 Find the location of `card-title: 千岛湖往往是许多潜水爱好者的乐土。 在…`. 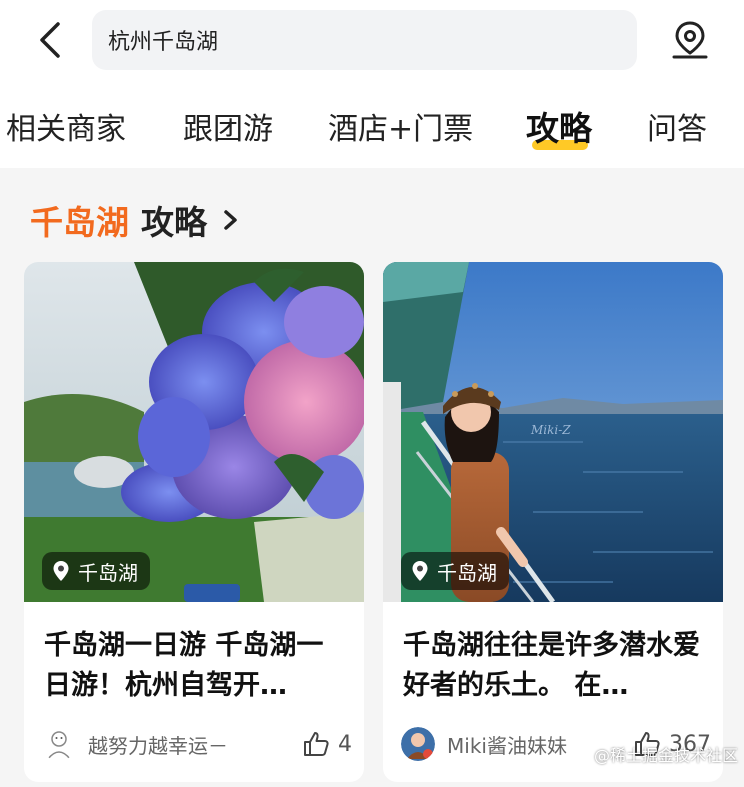

card-title: 千岛湖往往是许多潜水爱好者的乐土。 在… is located at coordinates (556, 666).